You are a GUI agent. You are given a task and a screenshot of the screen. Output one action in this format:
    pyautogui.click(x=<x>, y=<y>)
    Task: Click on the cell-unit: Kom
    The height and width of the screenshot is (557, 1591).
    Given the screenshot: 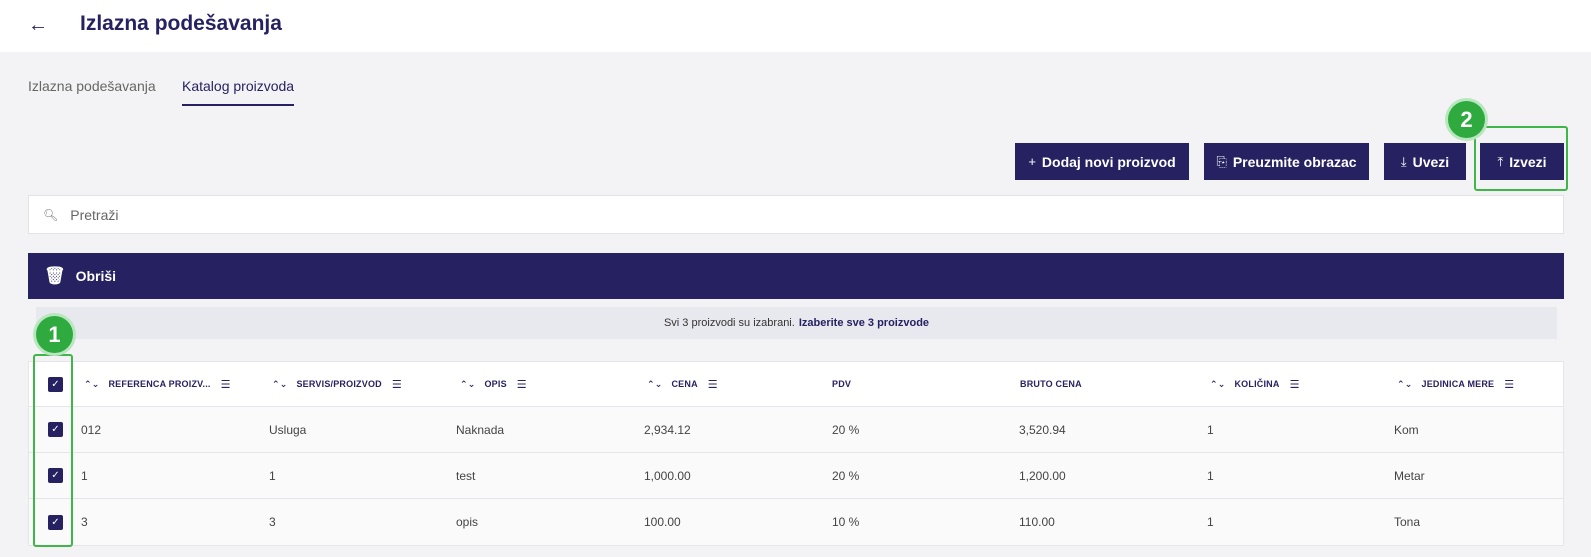 What is the action you would take?
    pyautogui.click(x=1406, y=429)
    